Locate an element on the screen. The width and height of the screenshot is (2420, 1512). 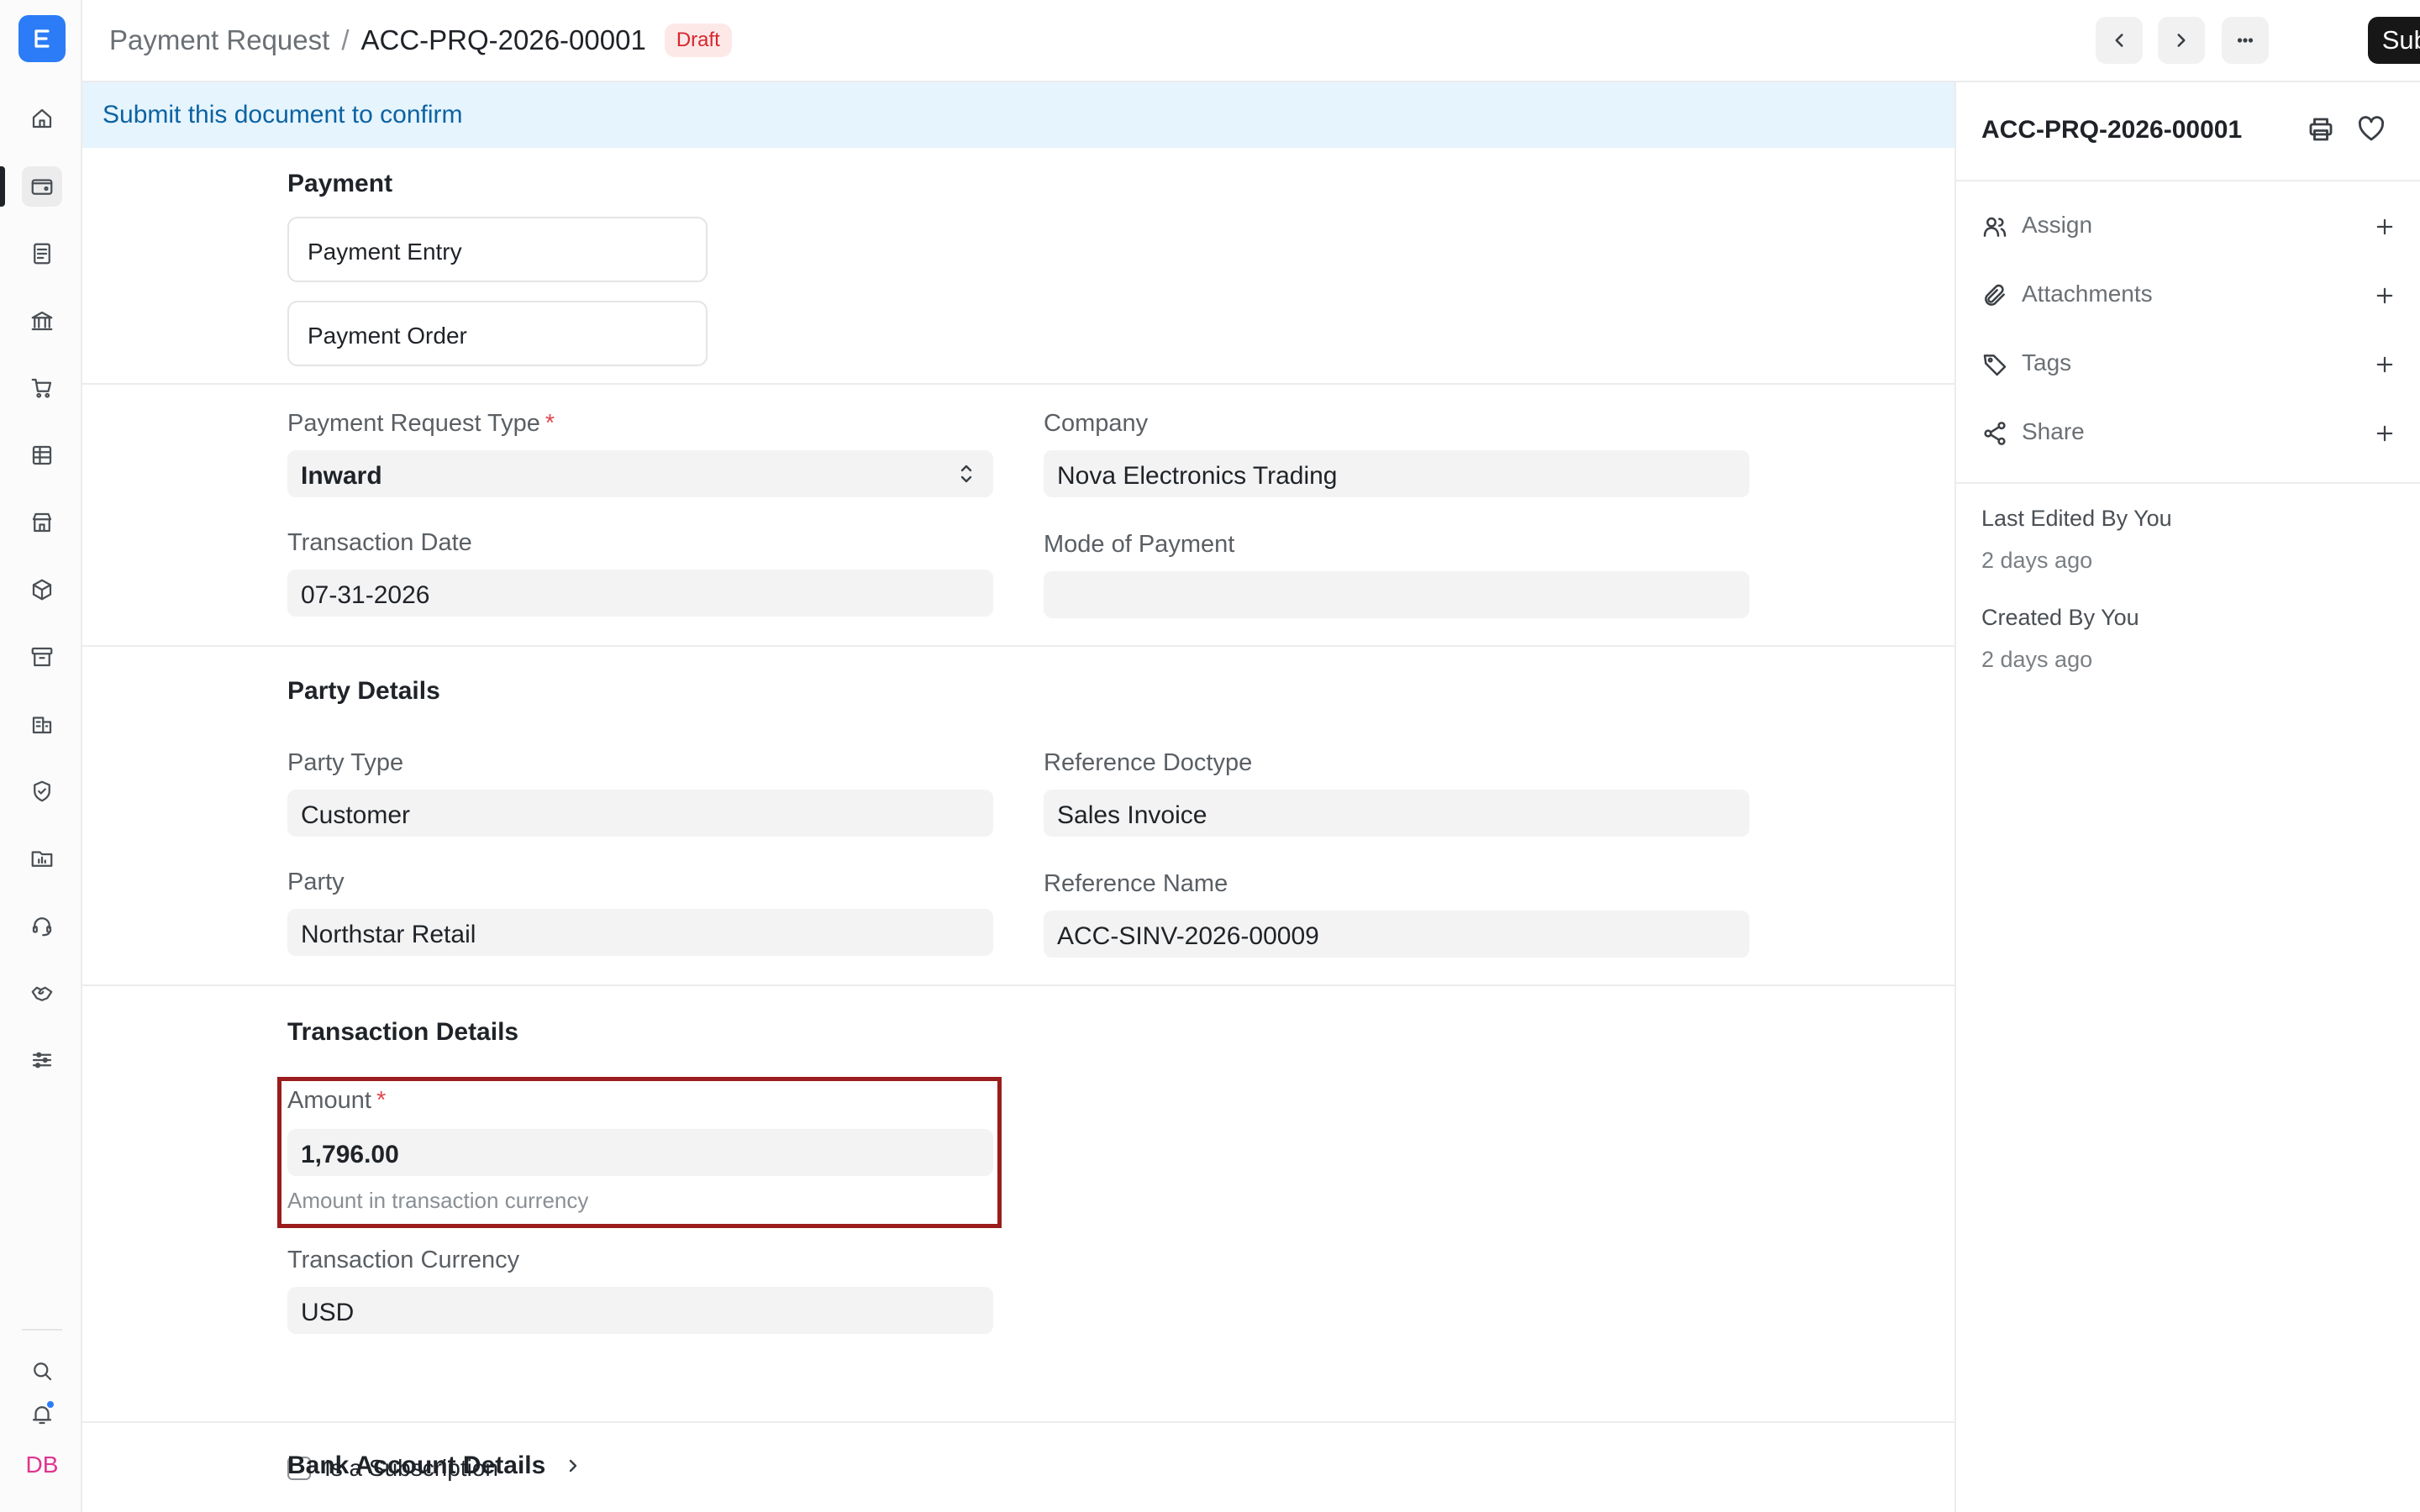
previous-button is located at coordinates (2119, 40).